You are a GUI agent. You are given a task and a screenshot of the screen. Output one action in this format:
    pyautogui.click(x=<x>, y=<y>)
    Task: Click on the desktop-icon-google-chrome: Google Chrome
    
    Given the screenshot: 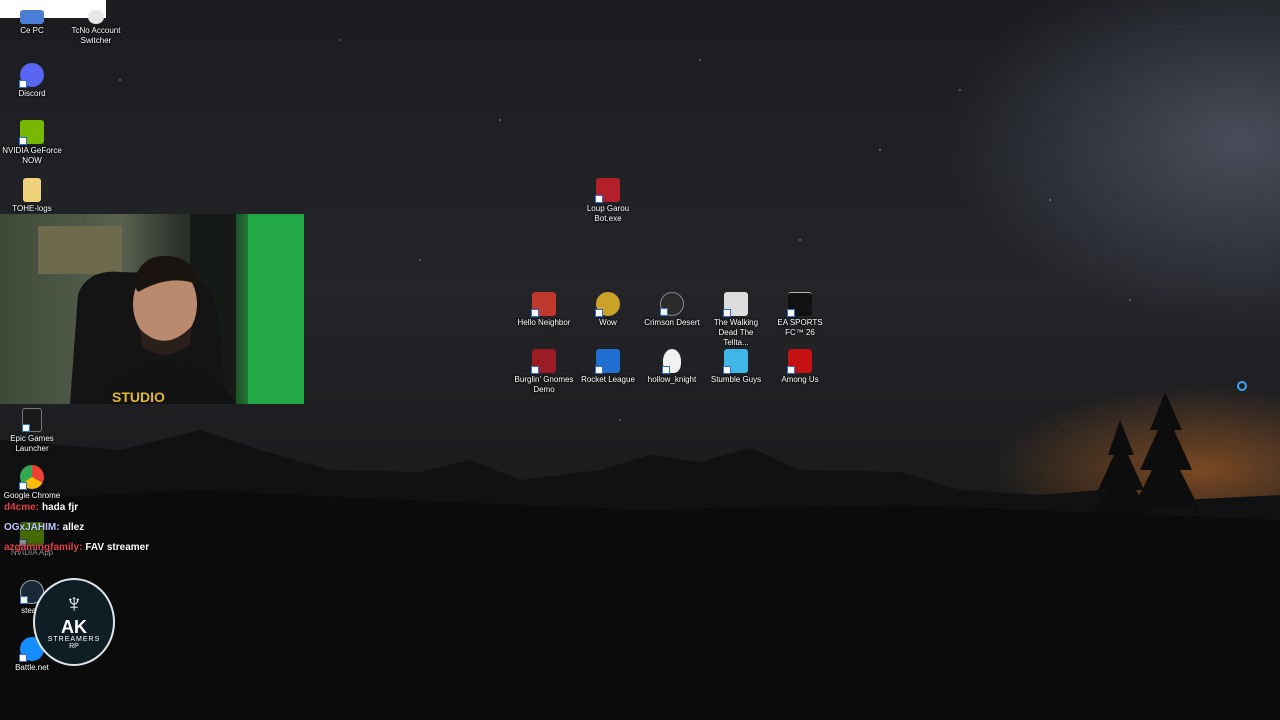 What is the action you would take?
    pyautogui.click(x=32, y=483)
    